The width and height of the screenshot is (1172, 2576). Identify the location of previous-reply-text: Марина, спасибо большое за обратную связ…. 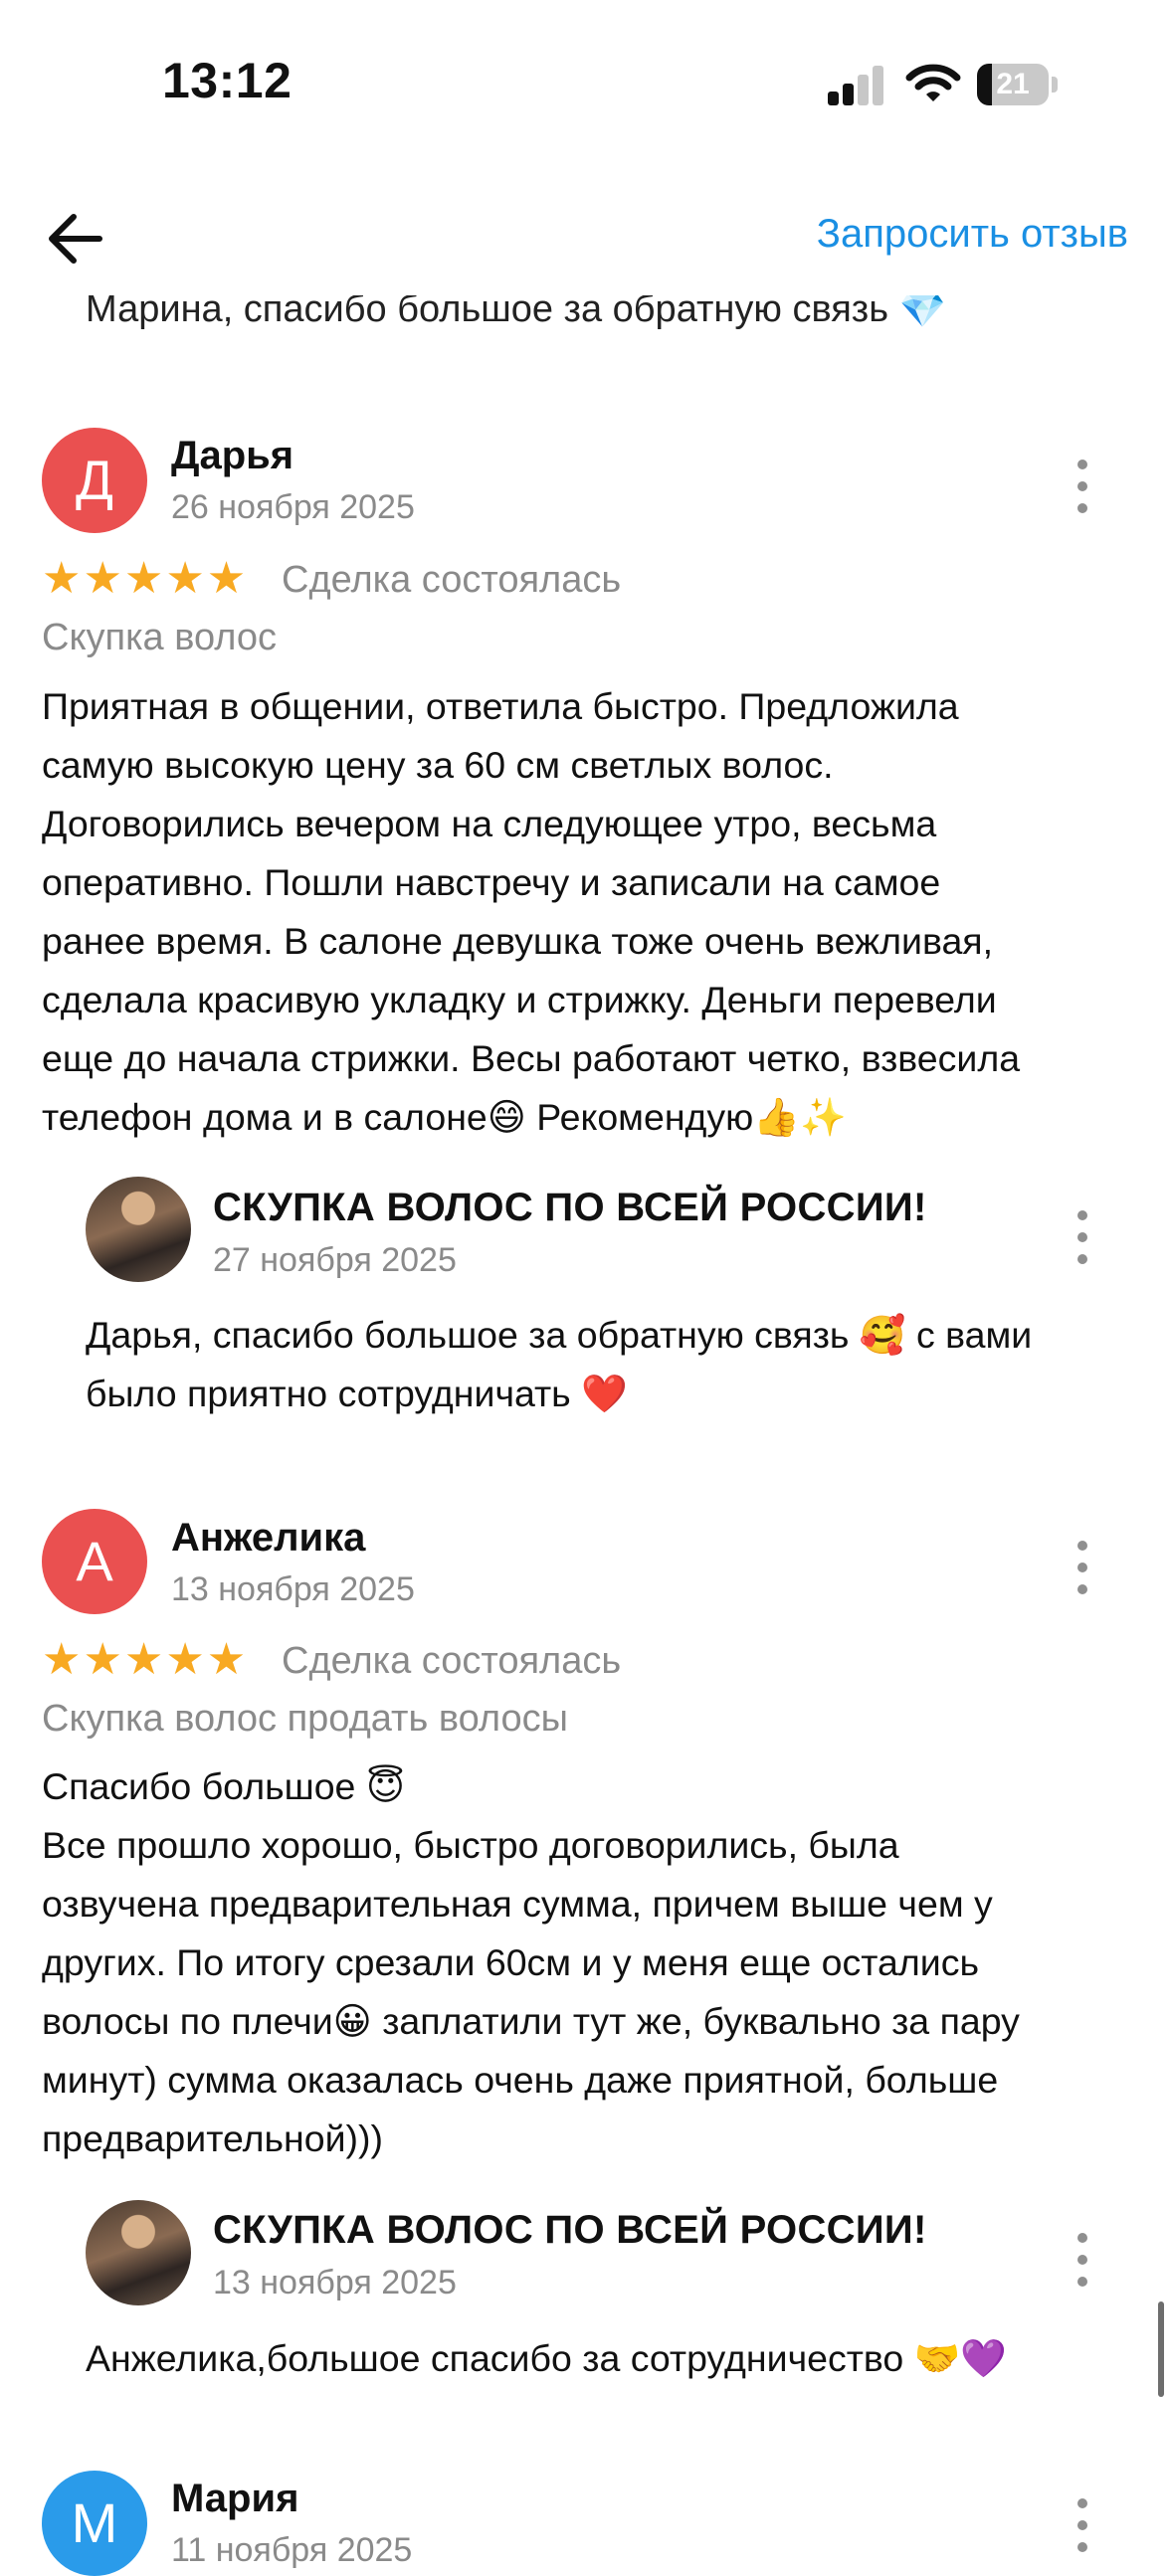
(516, 309).